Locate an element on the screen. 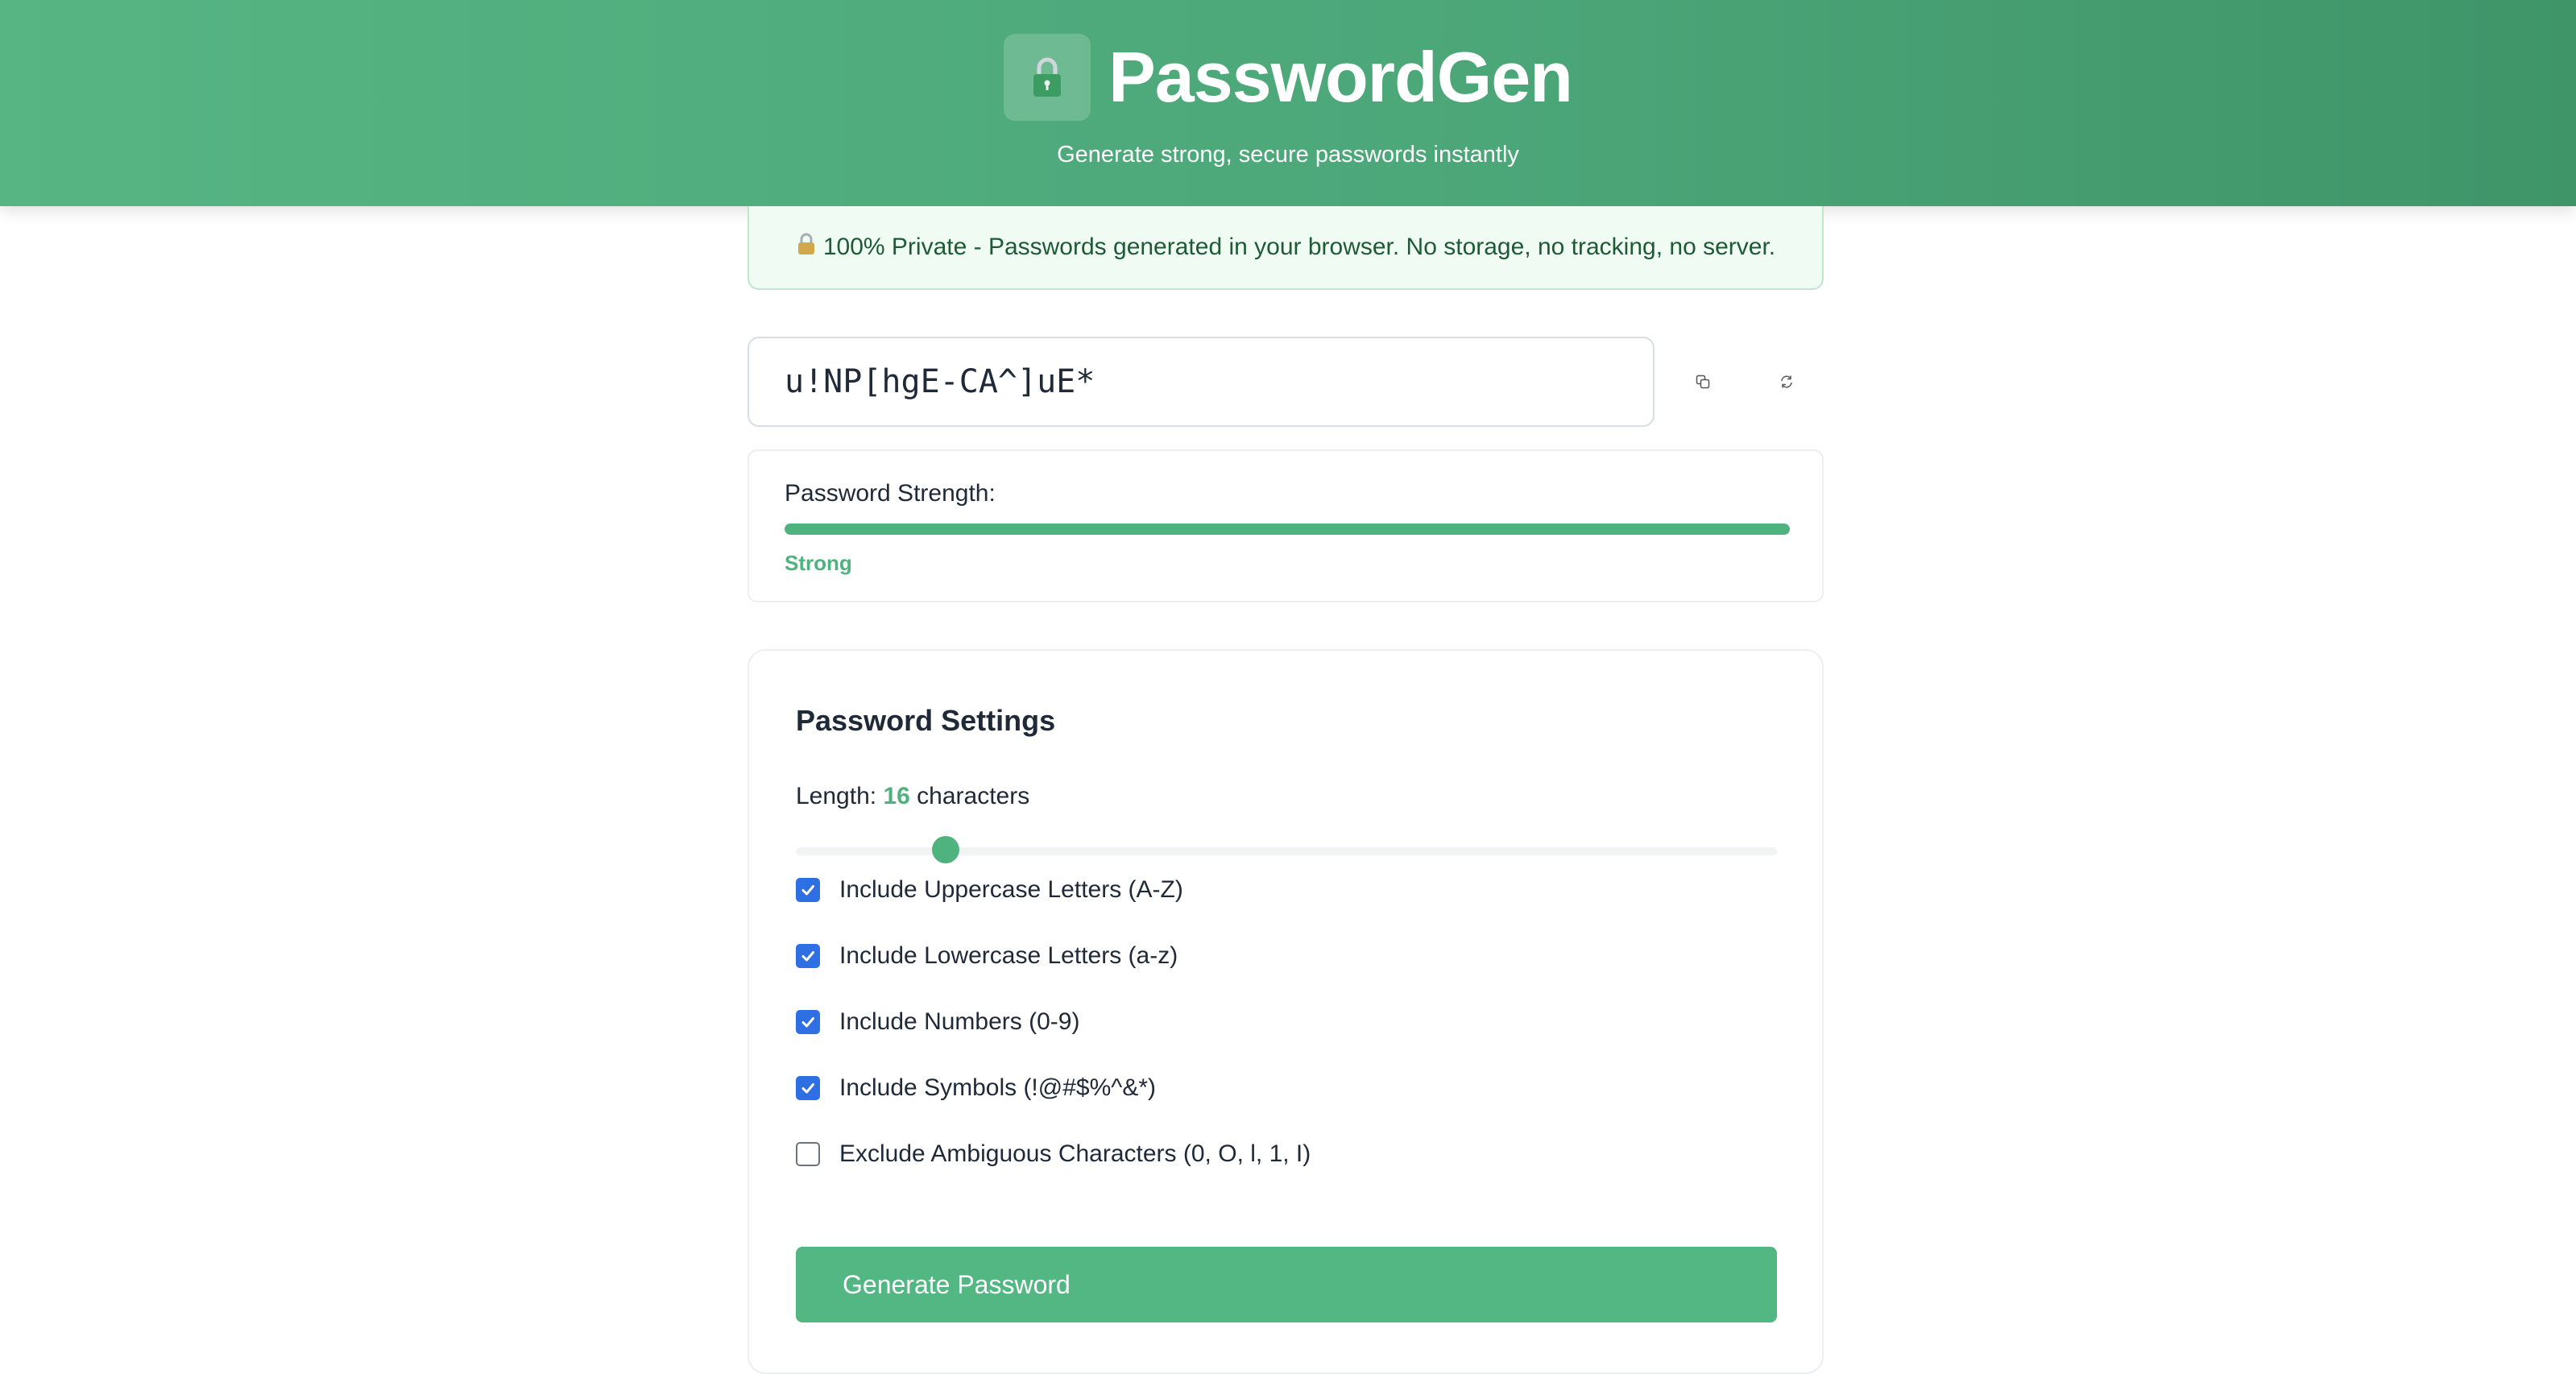  copy-button is located at coordinates (1702, 382).